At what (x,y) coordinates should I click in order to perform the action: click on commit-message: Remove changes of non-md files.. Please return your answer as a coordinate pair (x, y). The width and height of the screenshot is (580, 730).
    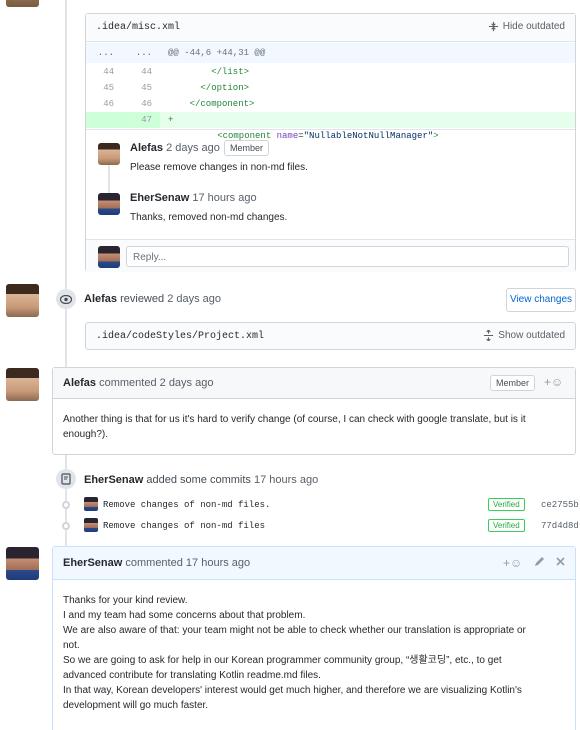
    Looking at the image, I should click on (186, 505).